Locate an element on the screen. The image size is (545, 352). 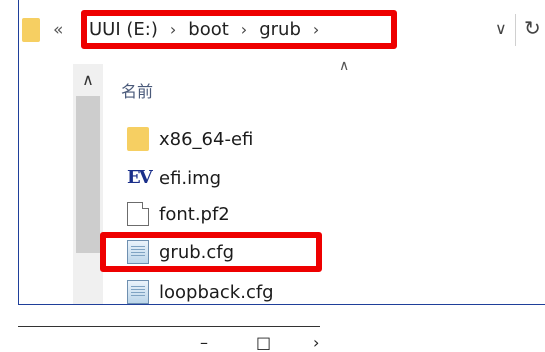
ev-icon: EV is located at coordinates (140, 177).